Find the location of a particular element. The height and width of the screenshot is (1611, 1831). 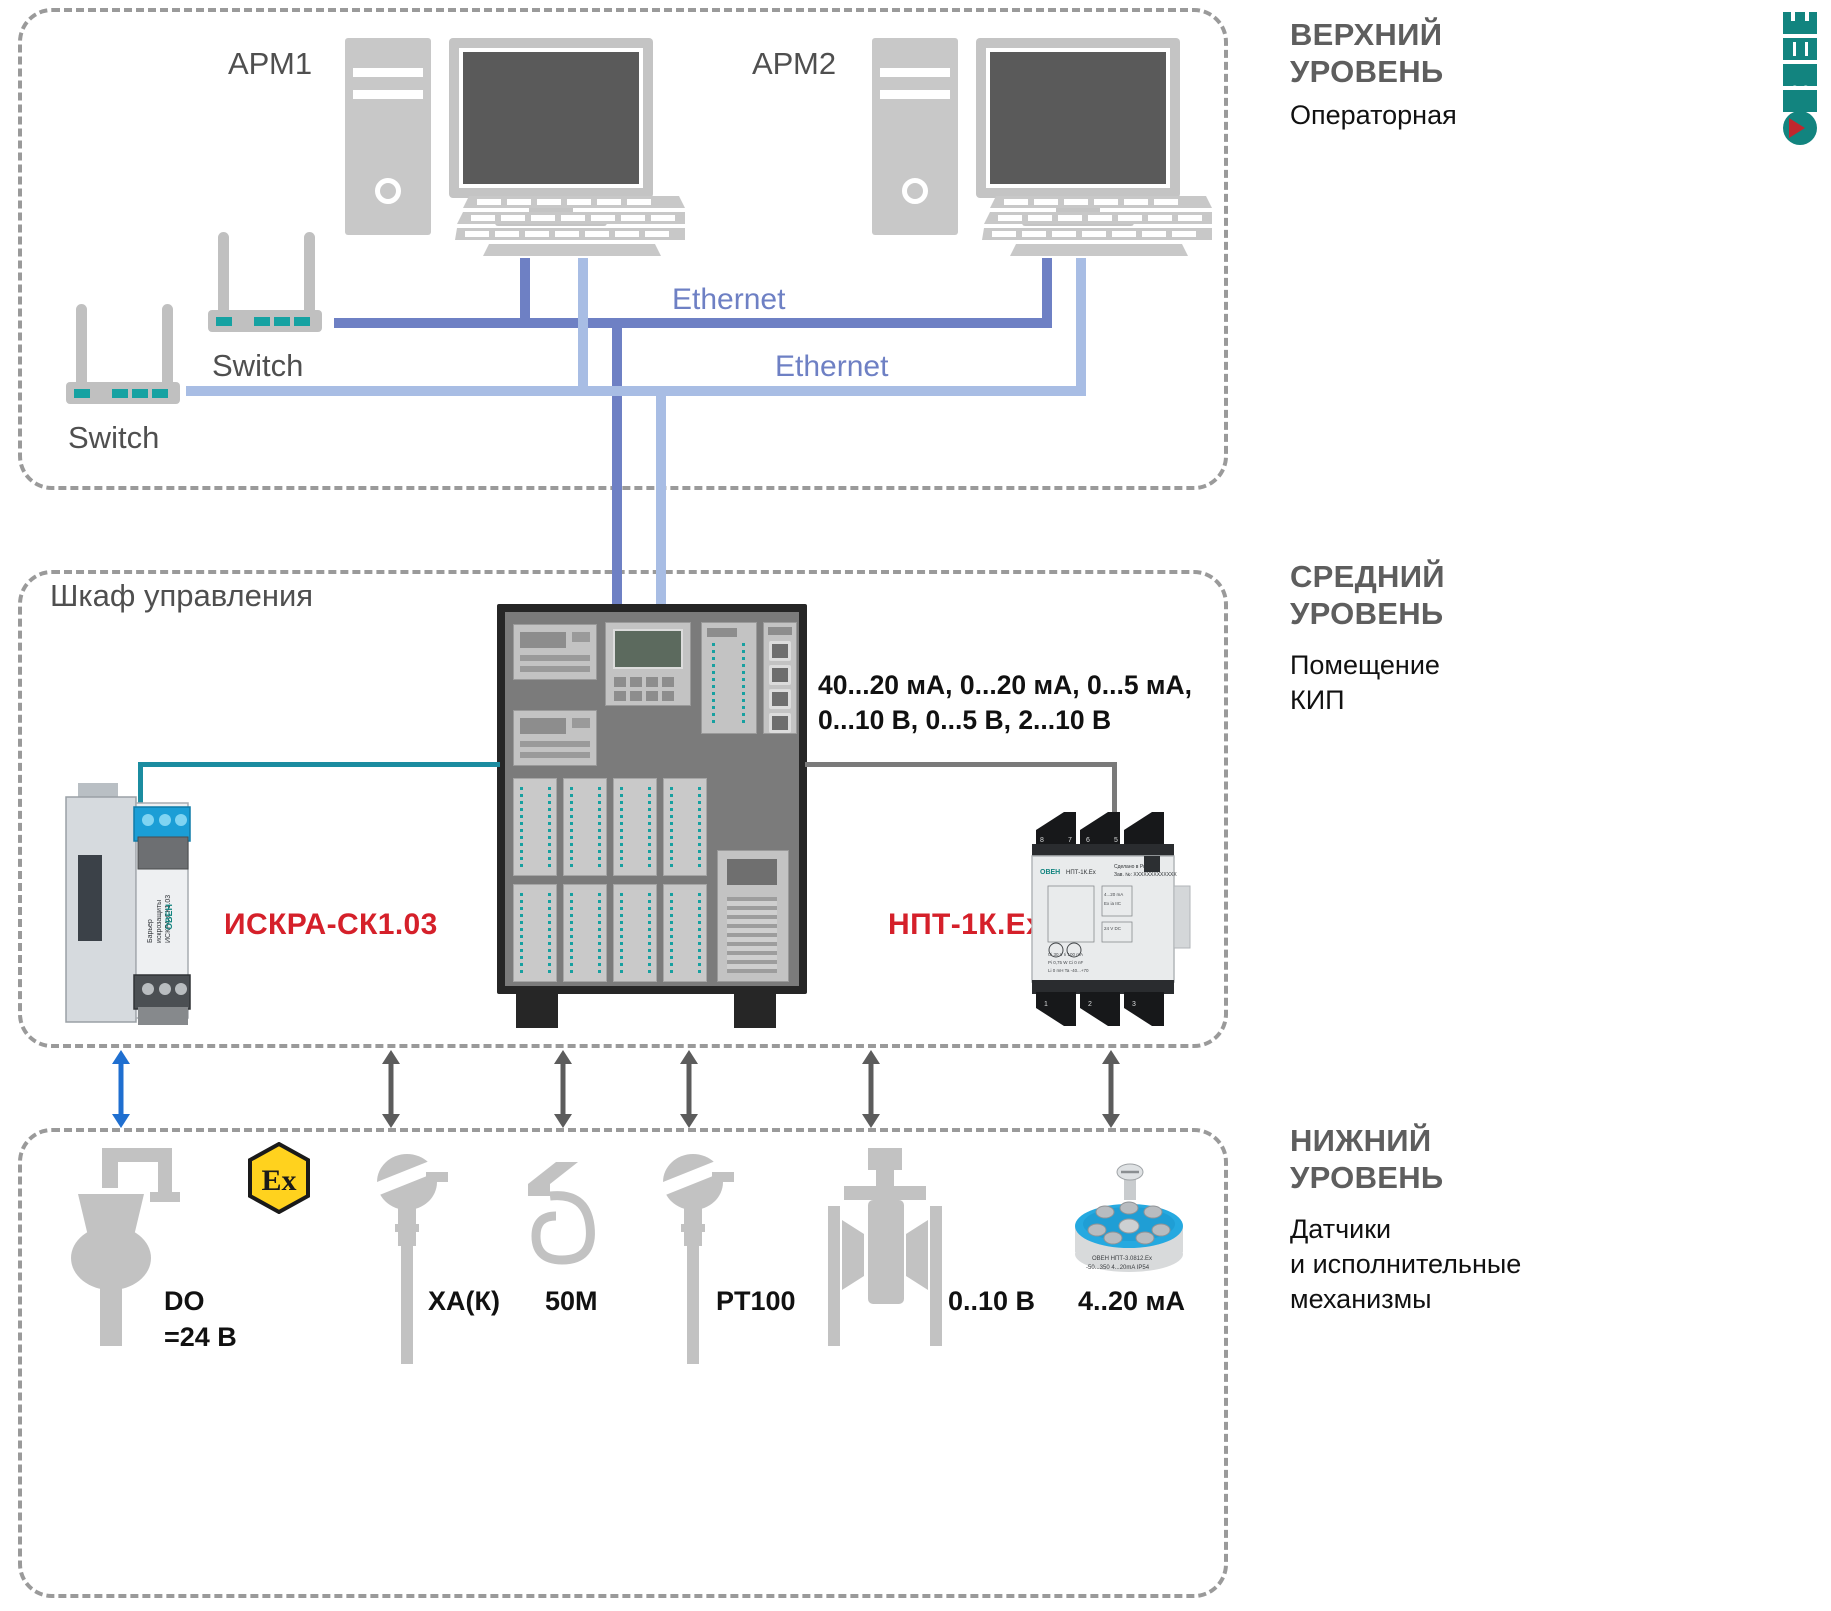

middle-level-subtitle-1: Помещение is located at coordinates (1365, 665).